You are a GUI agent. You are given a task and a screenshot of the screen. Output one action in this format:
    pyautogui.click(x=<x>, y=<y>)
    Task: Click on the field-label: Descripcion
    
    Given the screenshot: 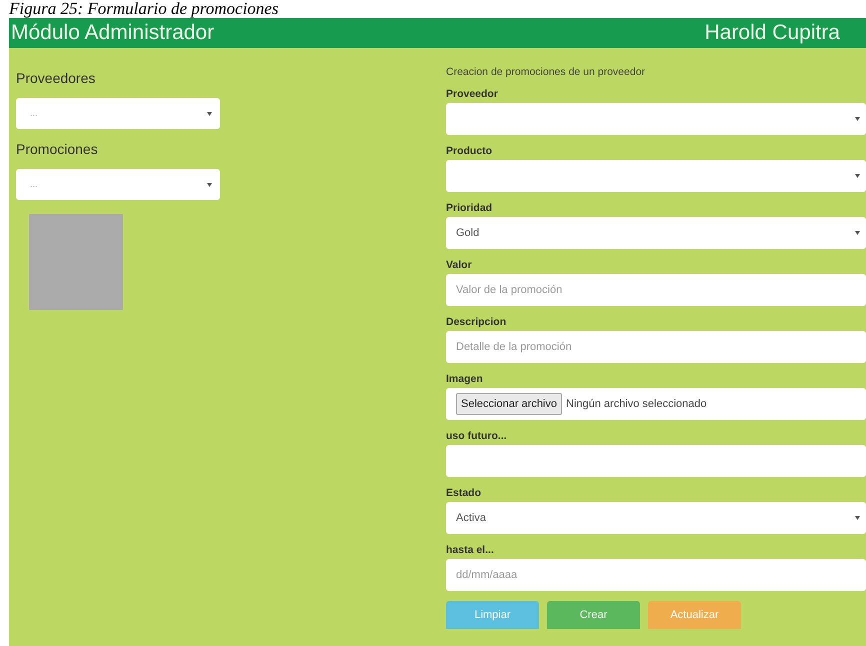 What is the action you would take?
    pyautogui.click(x=477, y=322)
    